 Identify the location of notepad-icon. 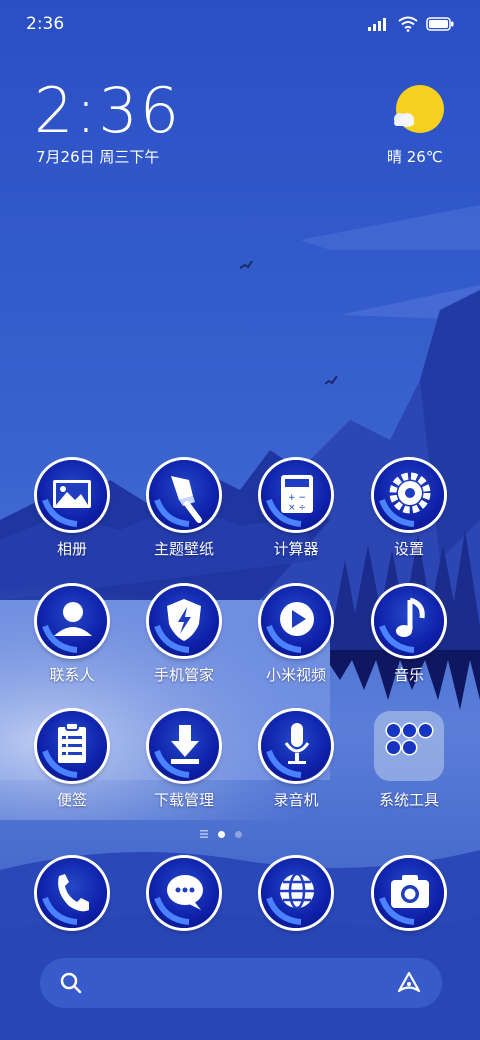
(64, 750).